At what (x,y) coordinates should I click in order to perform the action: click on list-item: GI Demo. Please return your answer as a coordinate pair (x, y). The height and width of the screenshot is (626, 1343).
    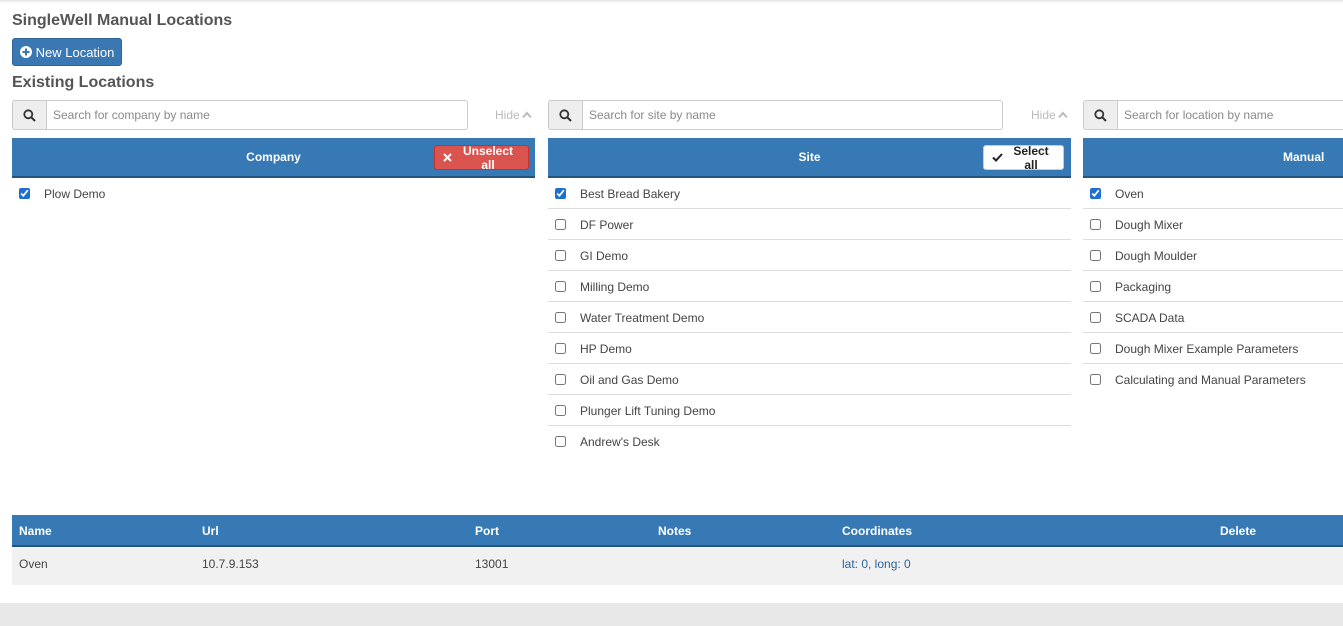
    Looking at the image, I should click on (809, 255).